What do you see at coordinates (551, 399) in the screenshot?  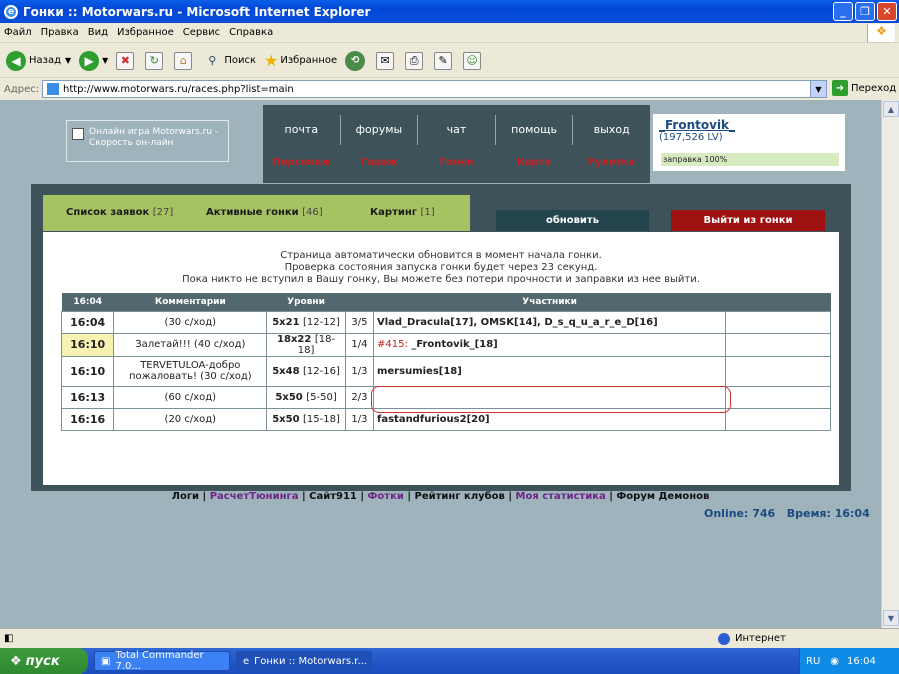 I see `selection-ring` at bounding box center [551, 399].